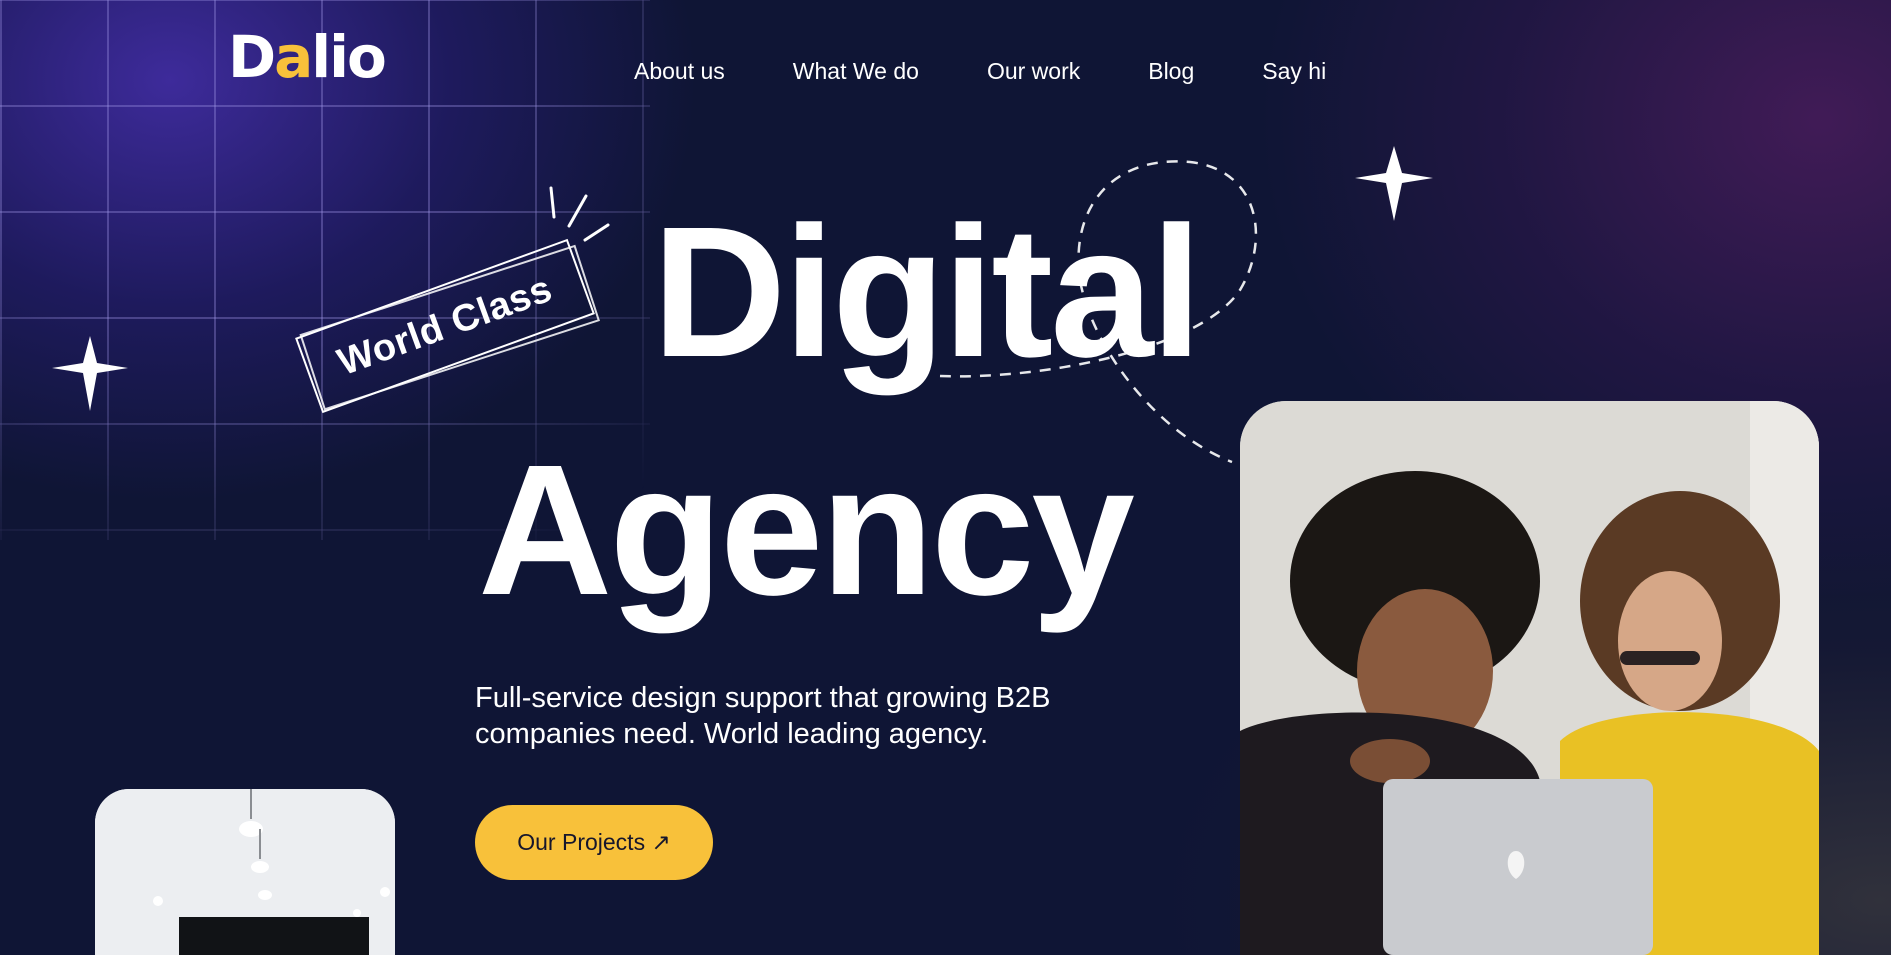 The height and width of the screenshot is (955, 1891). Describe the element at coordinates (90, 373) in the screenshot. I see `star-icon-left` at that location.